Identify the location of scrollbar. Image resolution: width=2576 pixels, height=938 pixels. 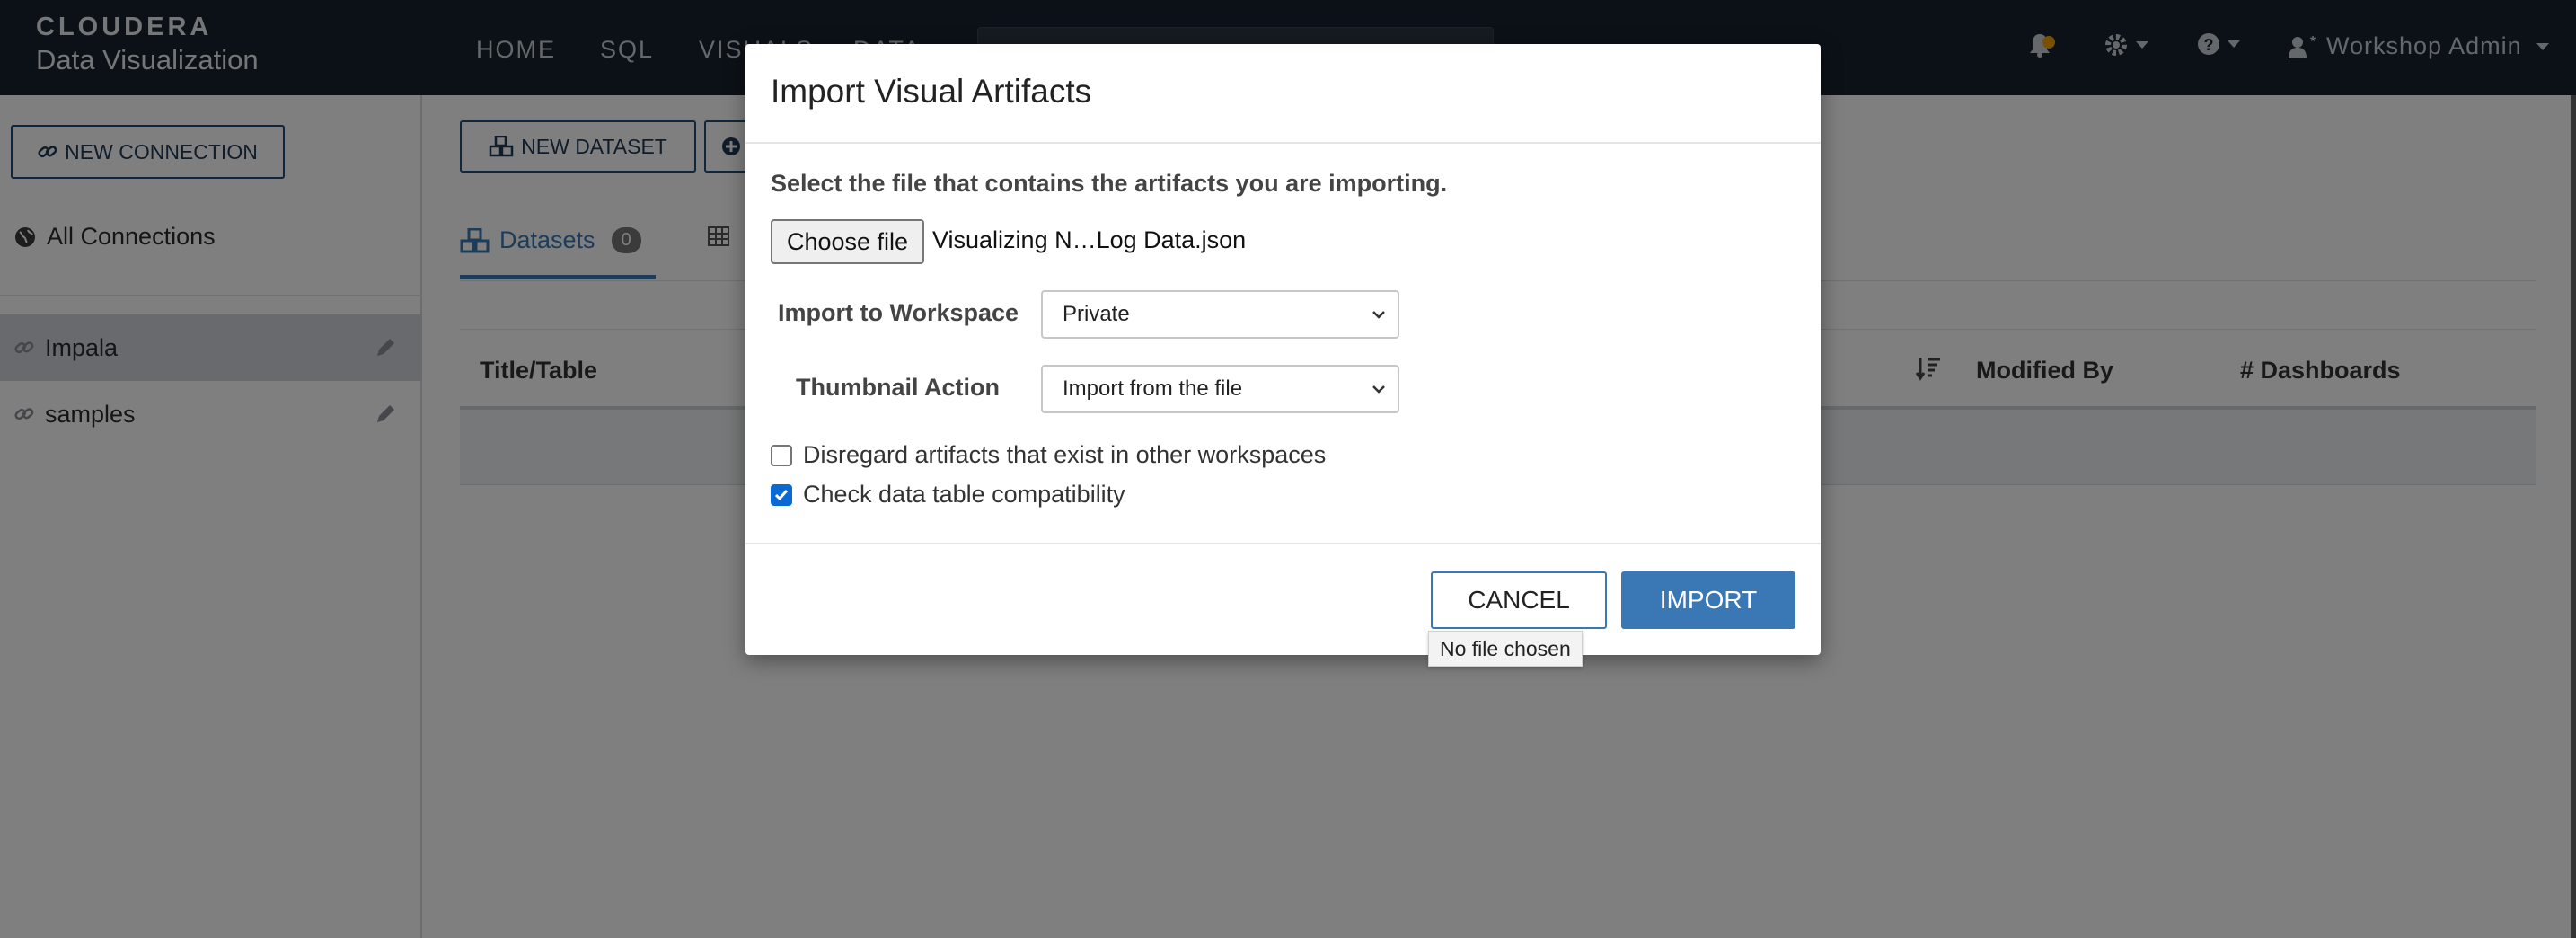
(2573, 517).